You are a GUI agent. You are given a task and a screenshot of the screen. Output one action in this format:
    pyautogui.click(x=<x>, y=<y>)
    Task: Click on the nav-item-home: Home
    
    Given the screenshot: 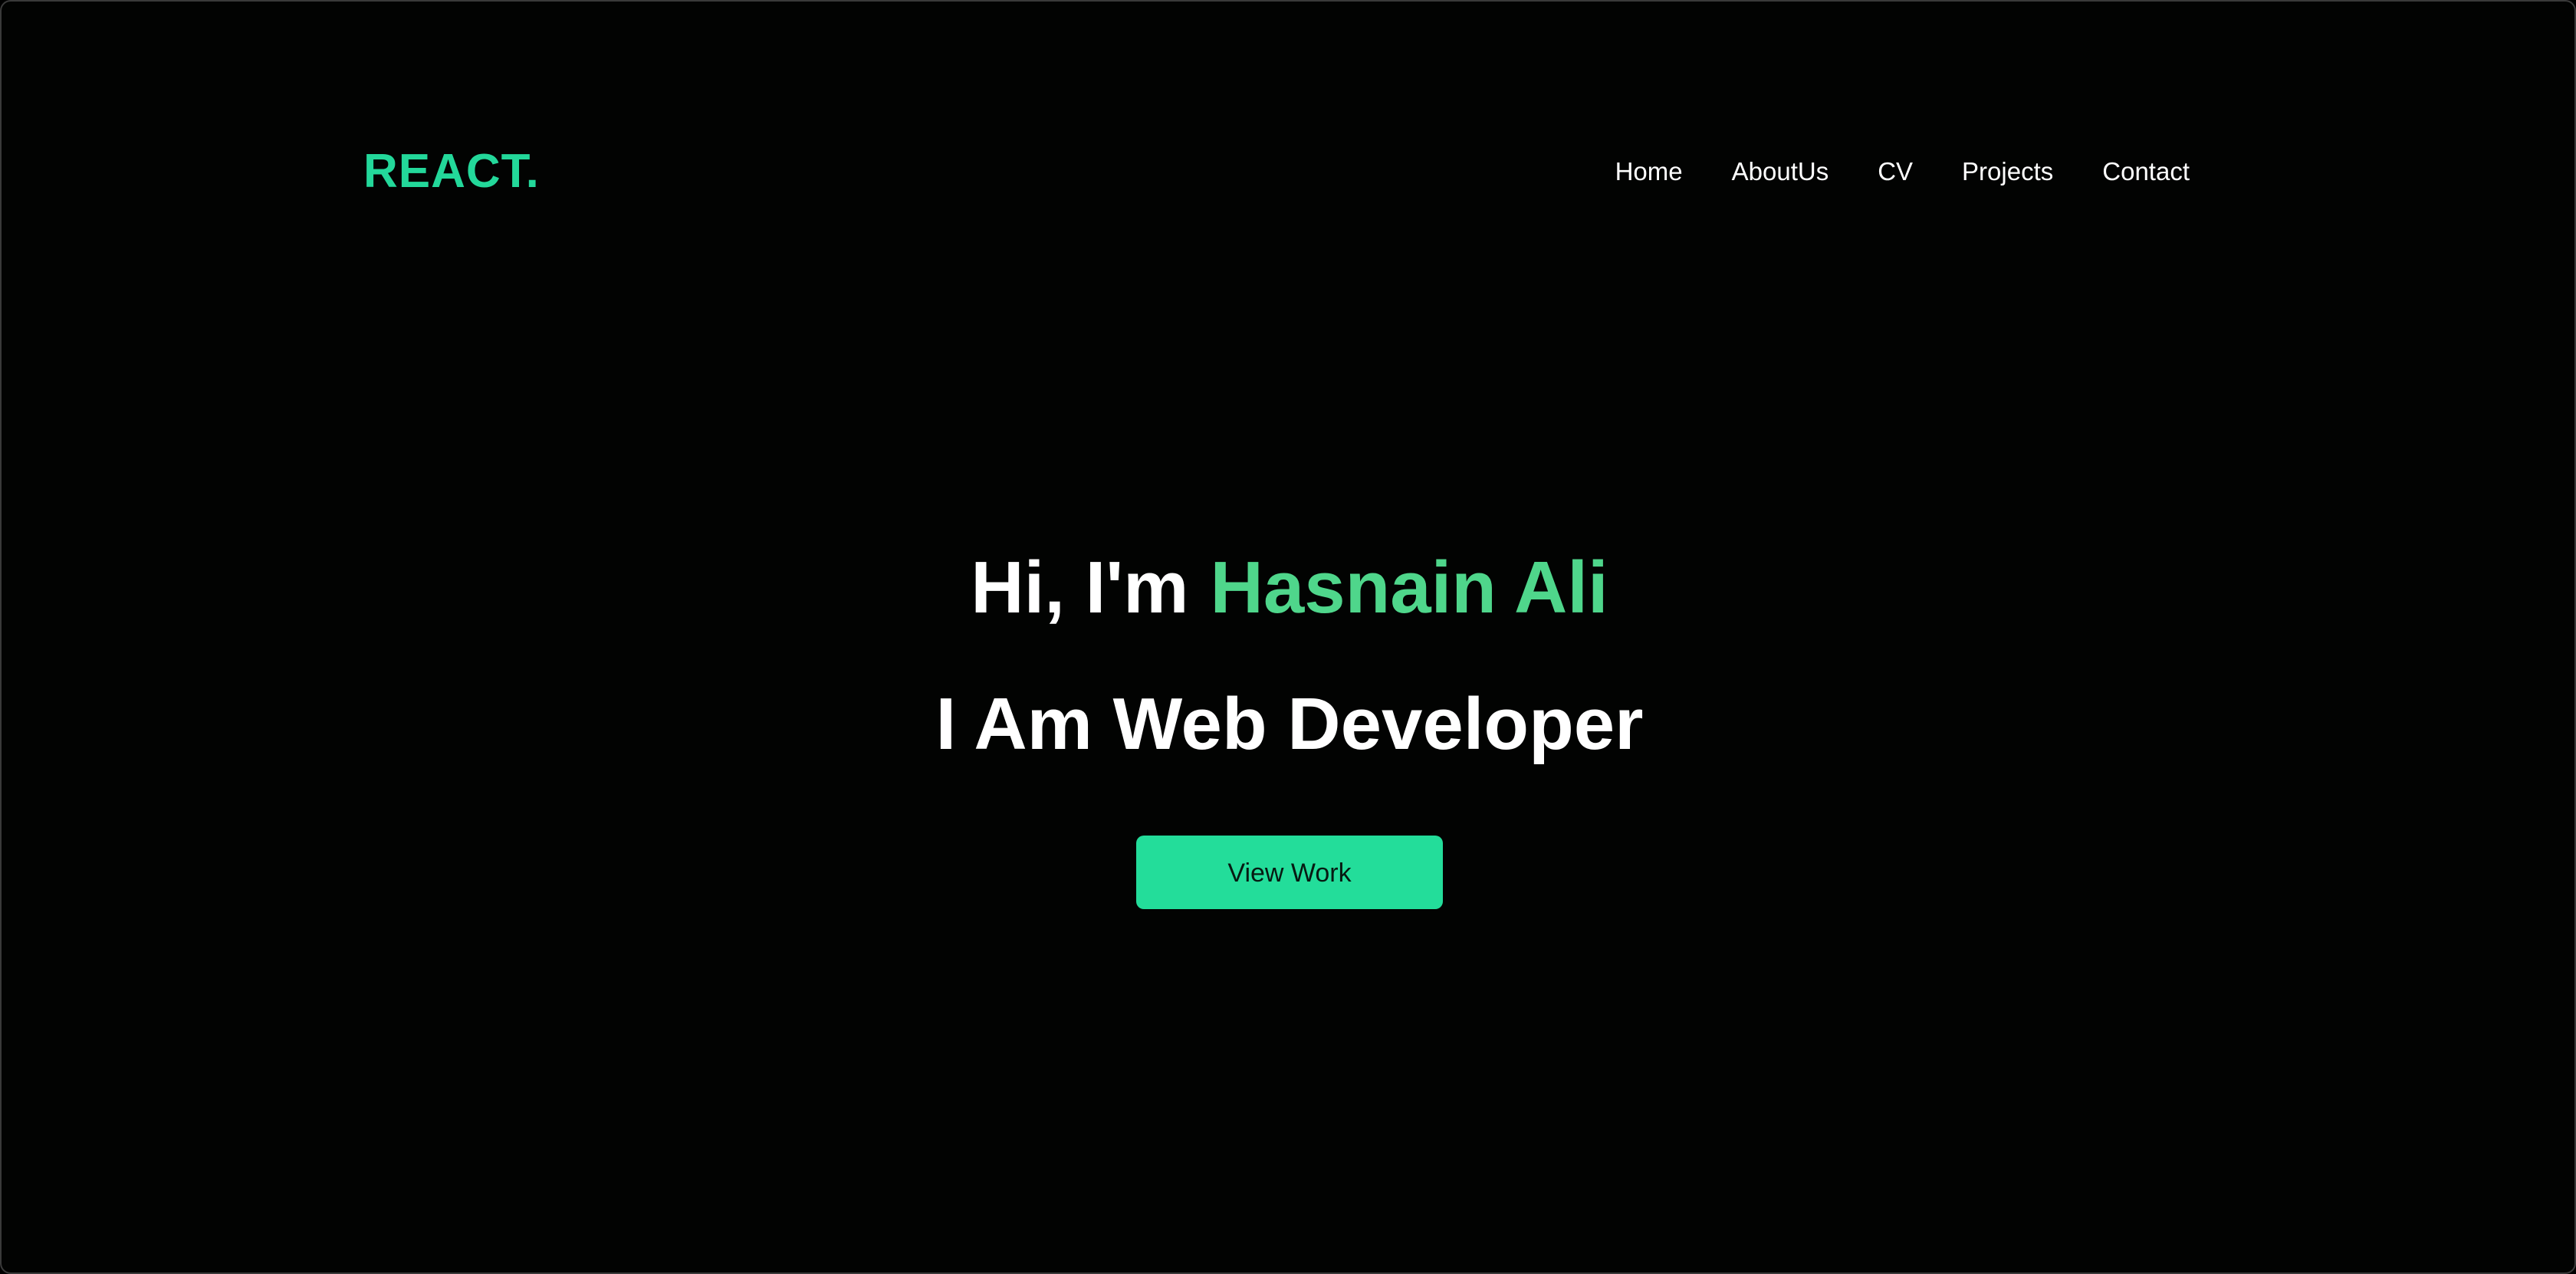 What is the action you would take?
    pyautogui.click(x=1649, y=172)
    